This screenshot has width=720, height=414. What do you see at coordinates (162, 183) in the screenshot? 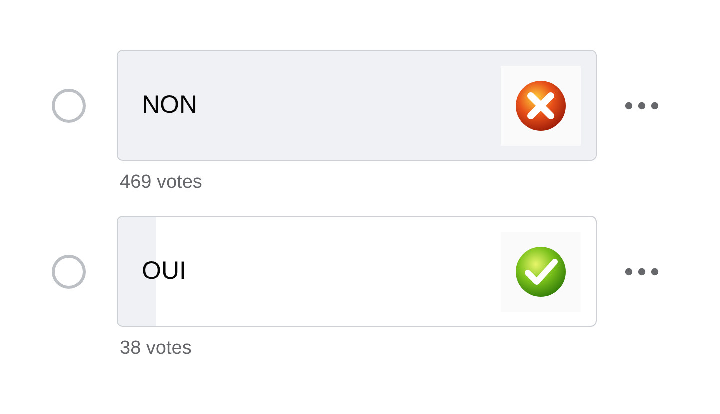
I see `vote-count: 469 votes` at bounding box center [162, 183].